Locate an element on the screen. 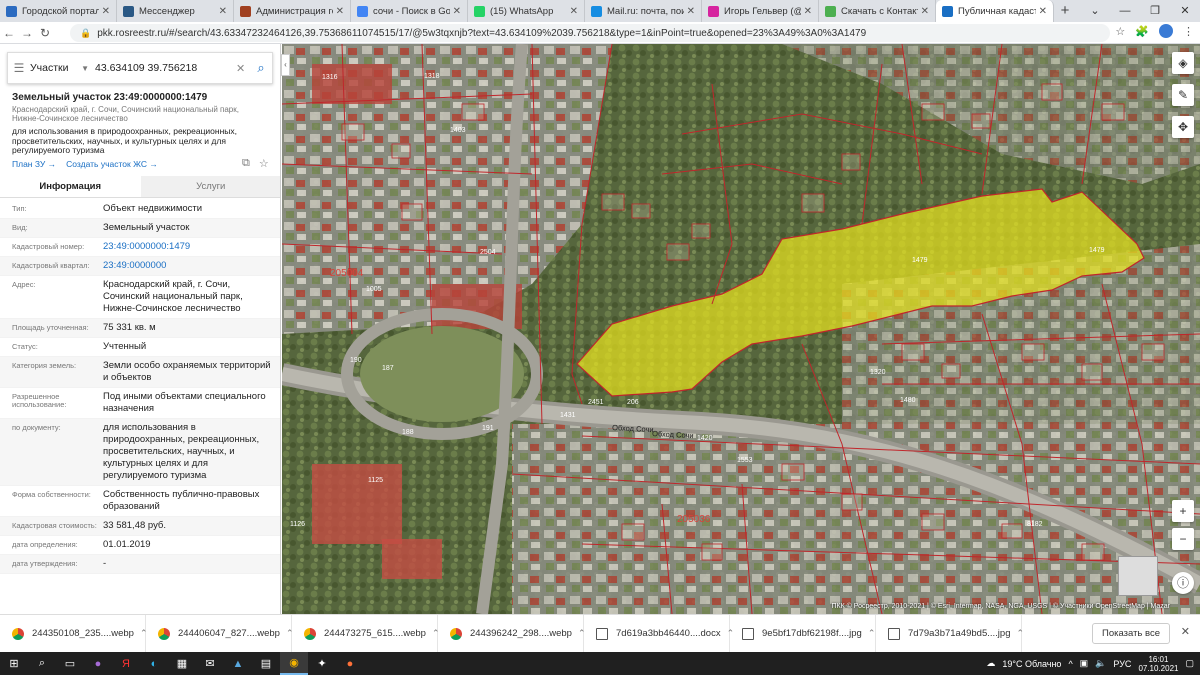 The width and height of the screenshot is (1200, 675). info-row-label: Адрес: is located at coordinates (24, 284).